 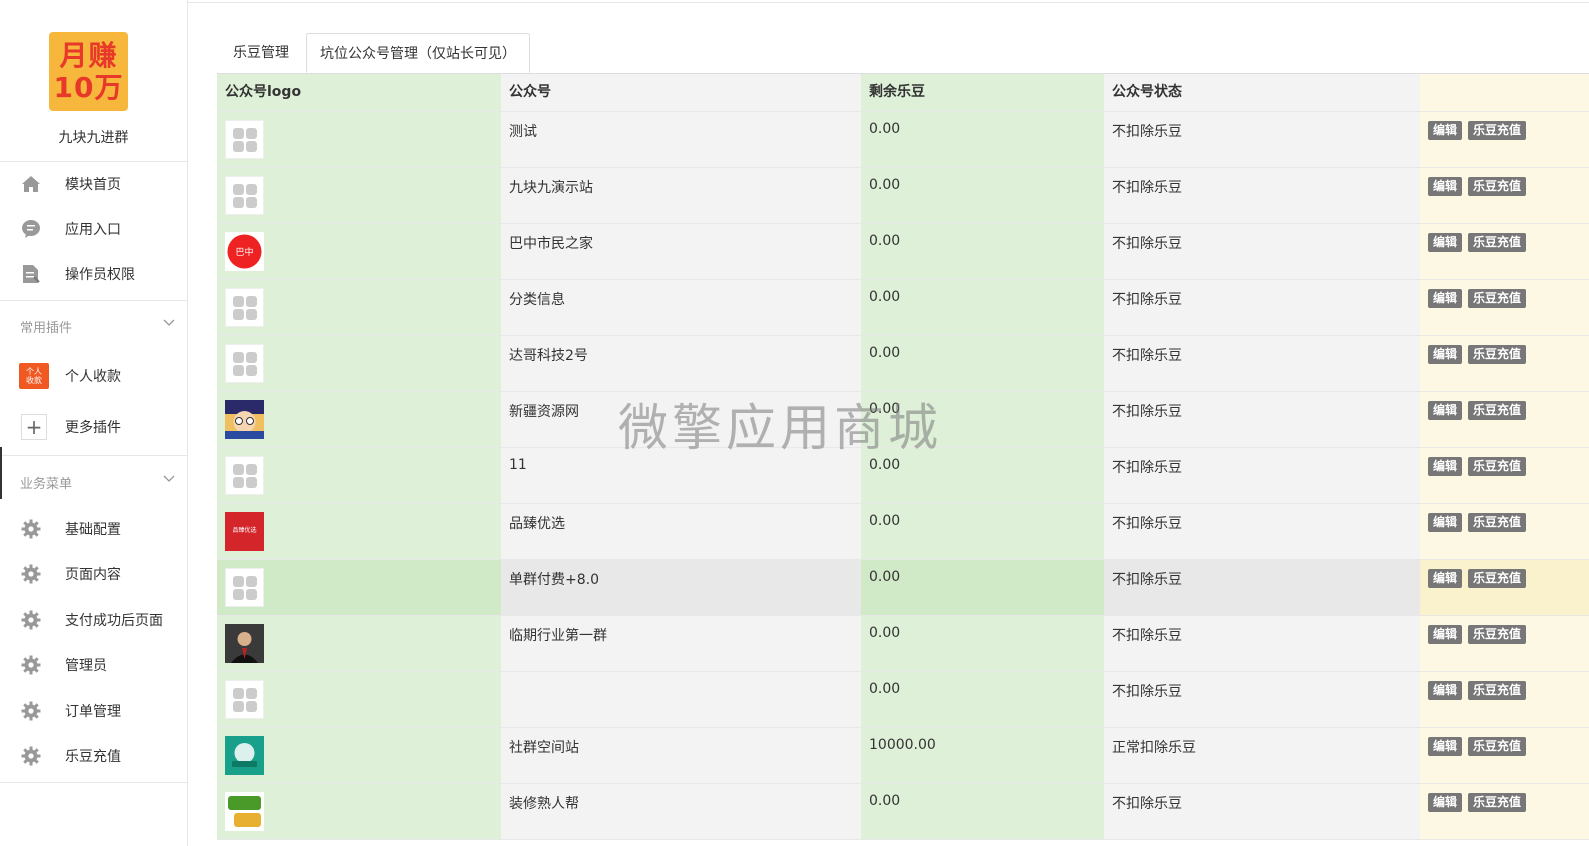 What do you see at coordinates (1262, 93) in the screenshot?
I see `col-header-status: 公众号状态` at bounding box center [1262, 93].